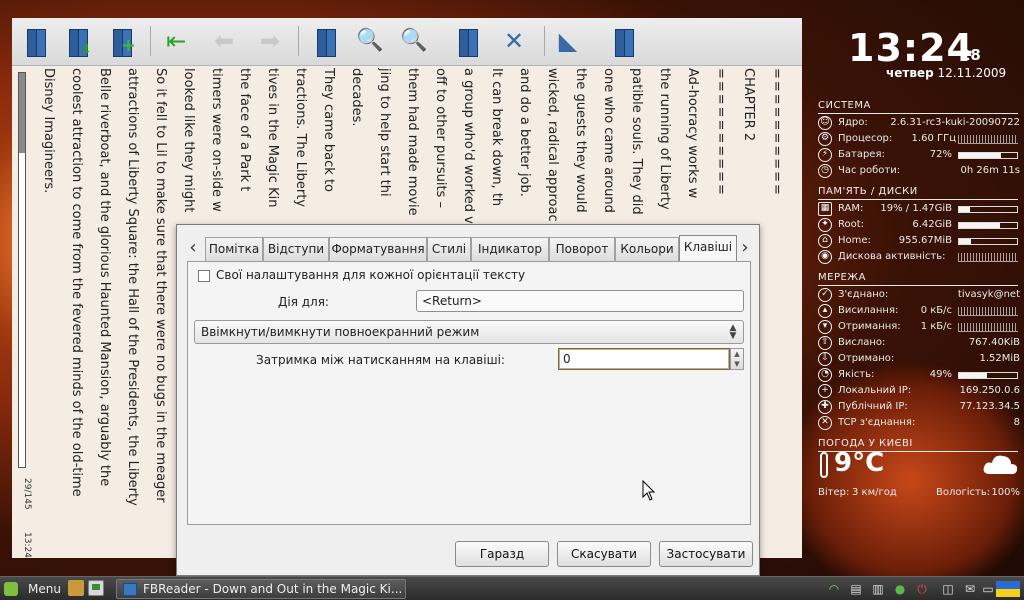 This screenshot has height=600, width=1024. Describe the element at coordinates (925, 240) in the screenshot. I see `home-value: 955.67MiB` at that location.